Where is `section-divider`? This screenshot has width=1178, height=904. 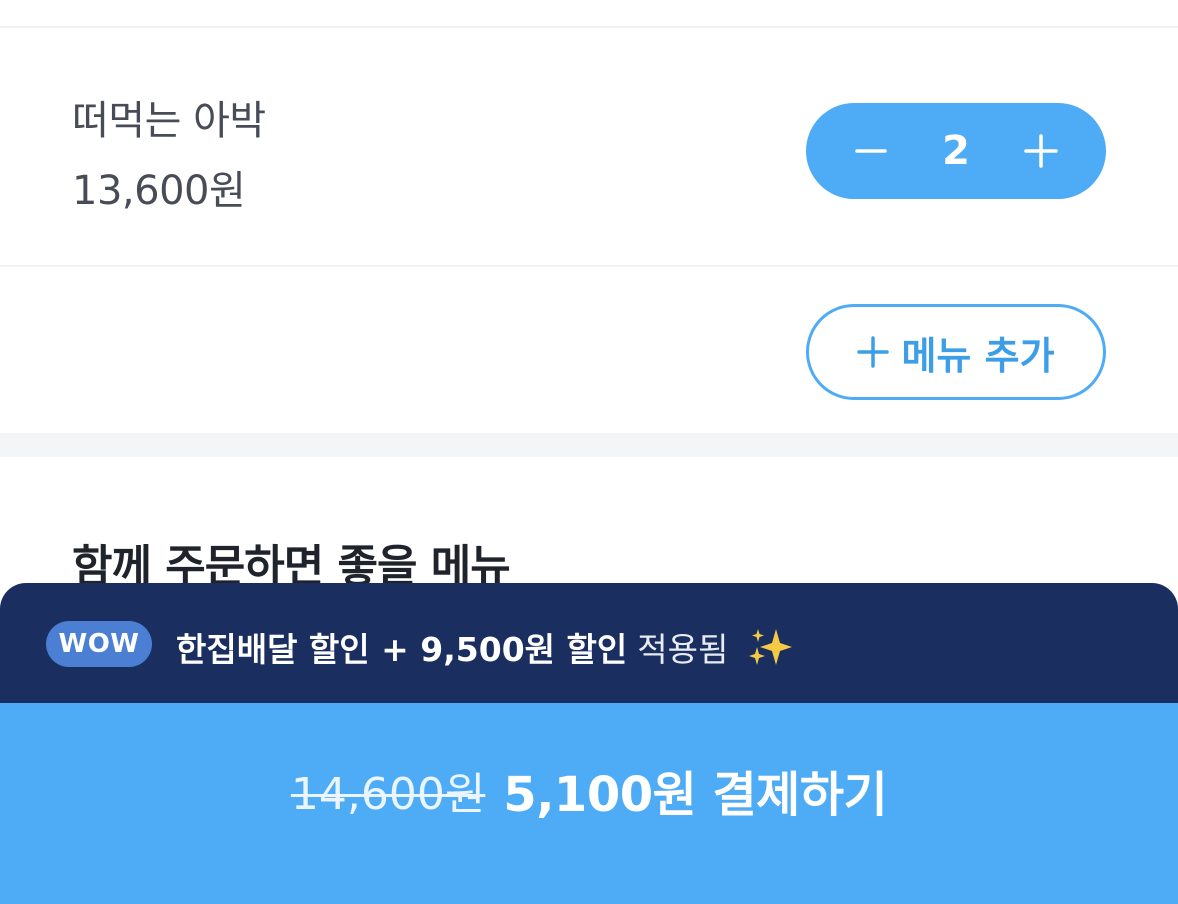
section-divider is located at coordinates (589, 445).